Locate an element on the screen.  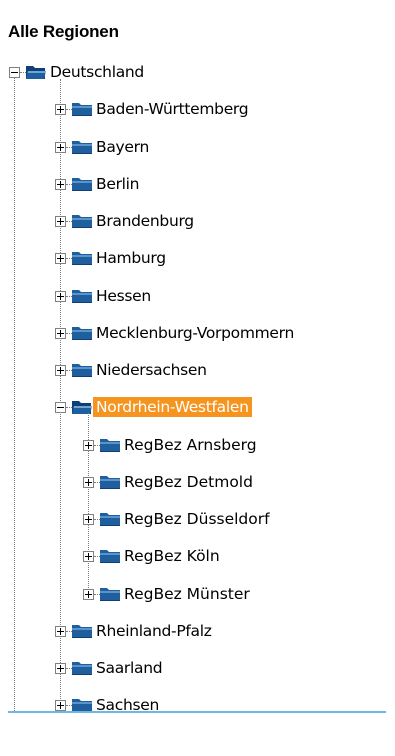
tree-node-regbez-5: RegBez Münster is located at coordinates (197, 594).